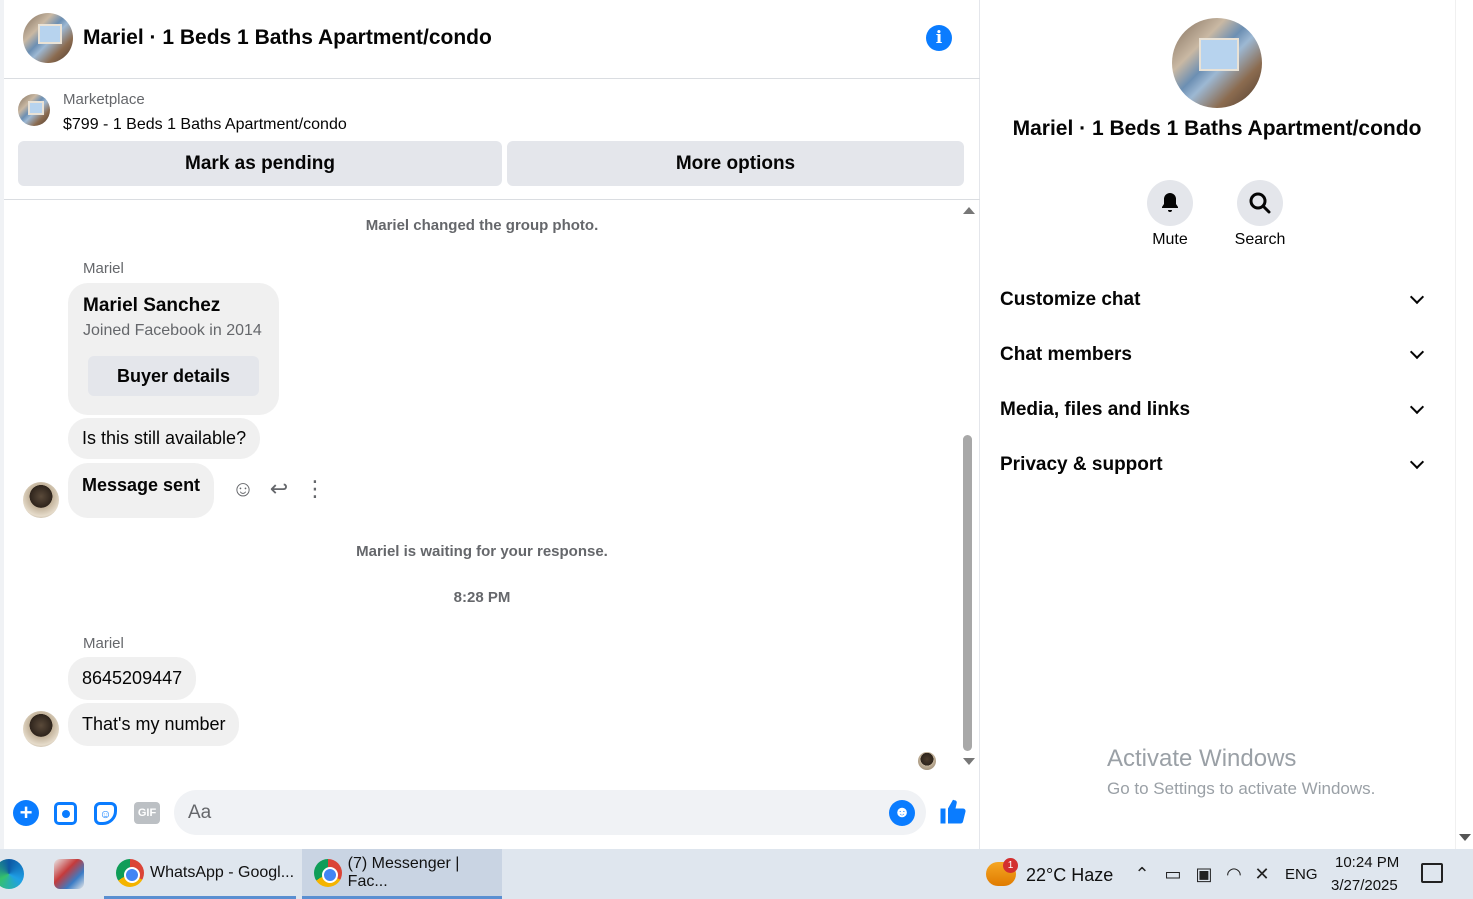 This screenshot has width=1473, height=899. I want to click on like-icon, so click(953, 812).